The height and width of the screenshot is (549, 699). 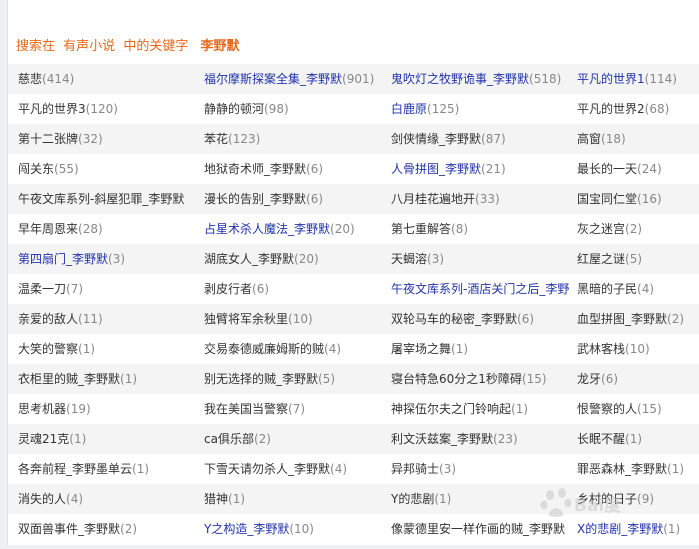 I want to click on result-item: 人骨拼图_李野默(21), so click(x=483, y=169).